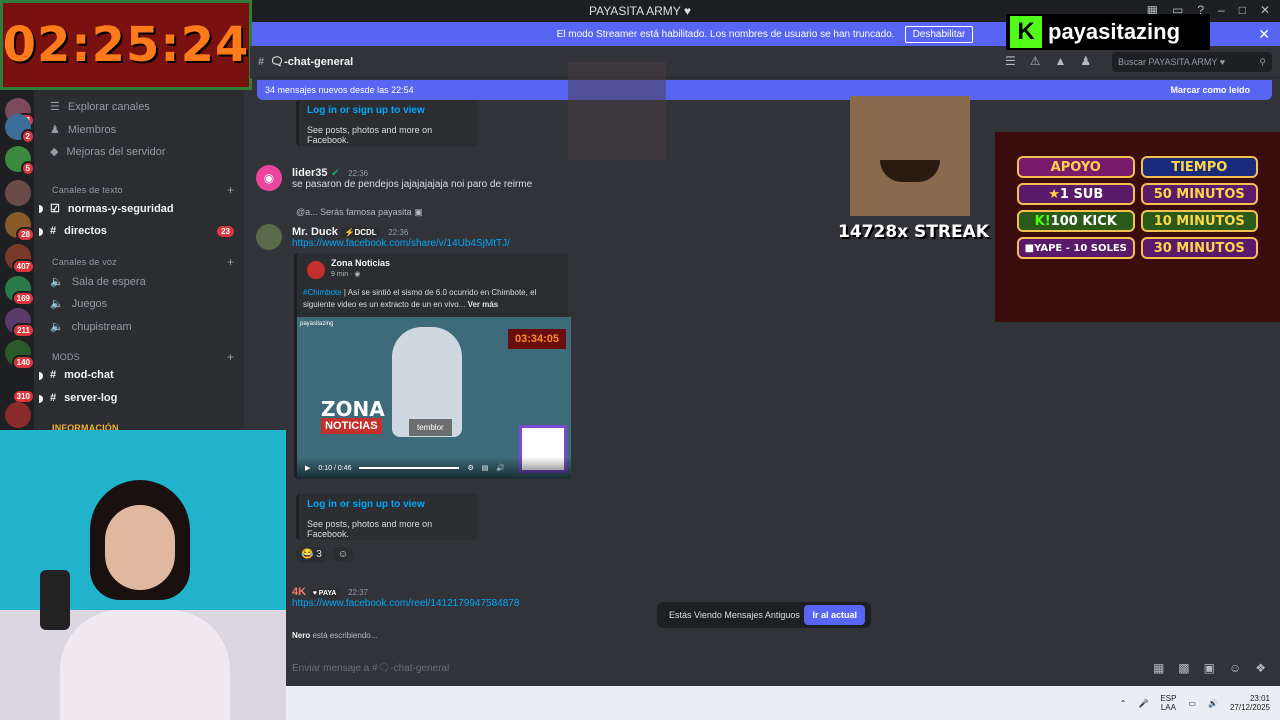 The height and width of the screenshot is (720, 1280). Describe the element at coordinates (84, 262) in the screenshot. I see `category-voice-channels: Canales de voz` at that location.